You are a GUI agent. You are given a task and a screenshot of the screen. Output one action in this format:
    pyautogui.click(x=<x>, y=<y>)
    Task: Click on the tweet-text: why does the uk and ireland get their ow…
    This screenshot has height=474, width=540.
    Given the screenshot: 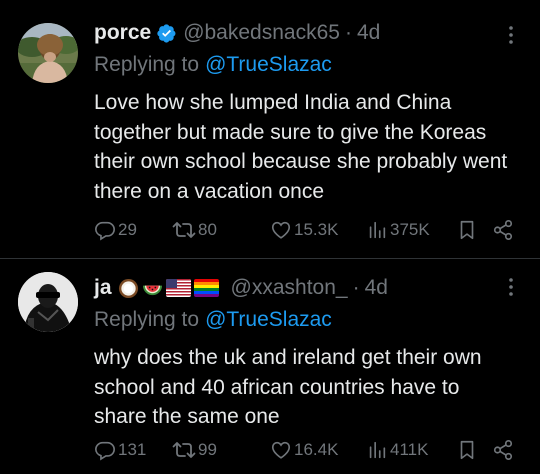 What is the action you would take?
    pyautogui.click(x=288, y=387)
    